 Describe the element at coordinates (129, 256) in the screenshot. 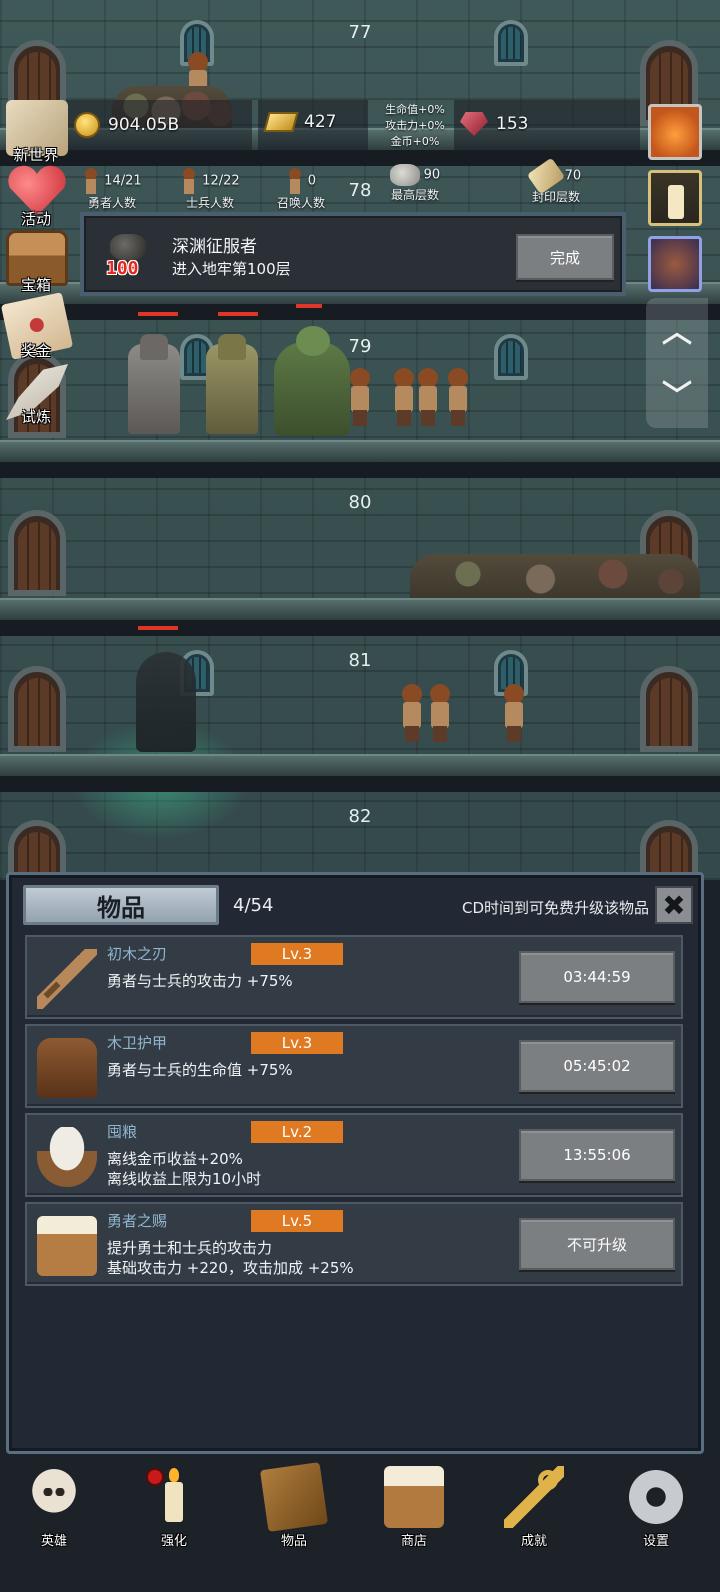

I see `abyss-rock-icon: 100` at that location.